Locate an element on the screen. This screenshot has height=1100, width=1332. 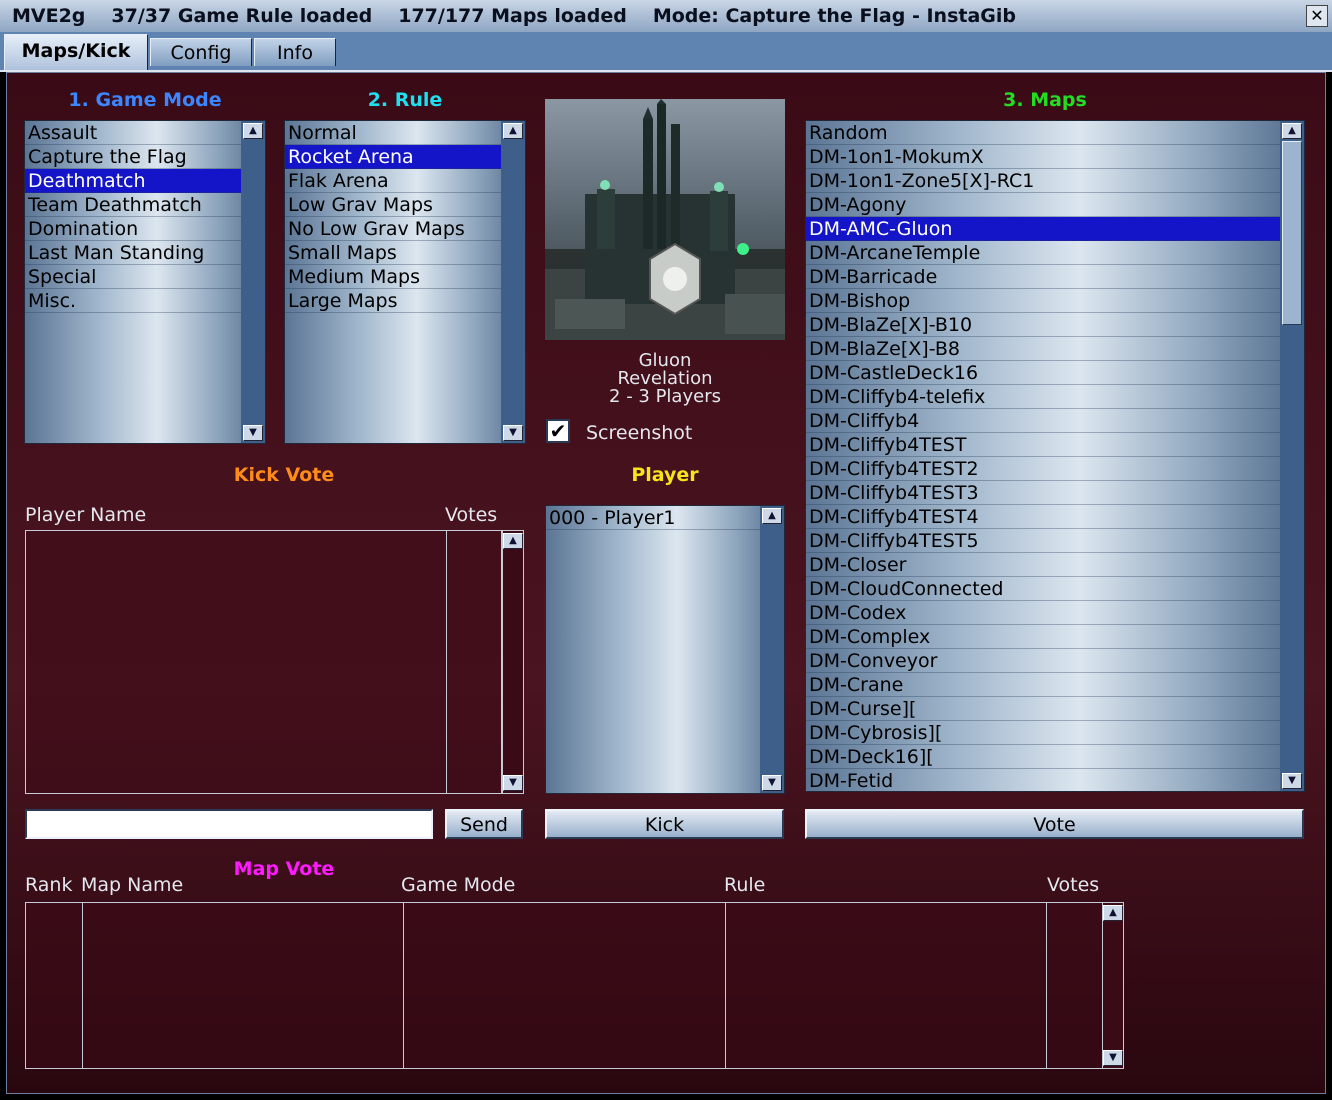
map-item: DM-Deck16][ is located at coordinates (1043, 757).